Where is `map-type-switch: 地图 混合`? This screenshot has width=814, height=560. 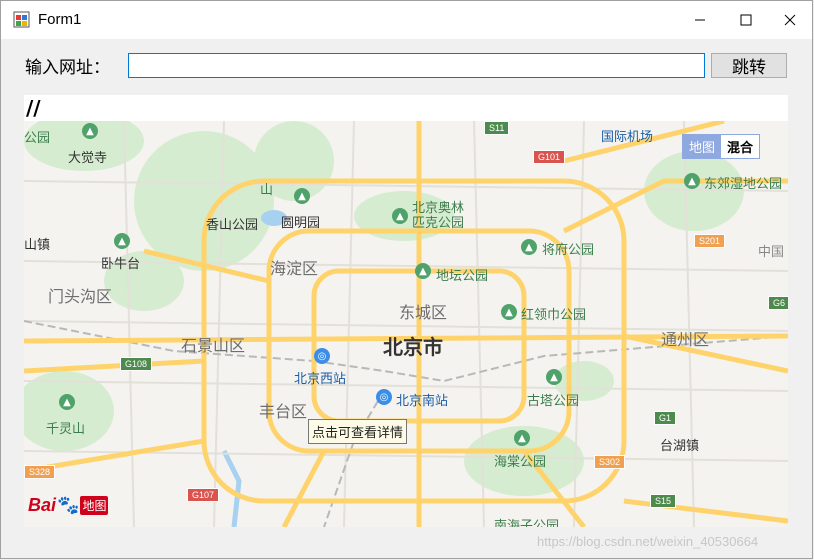 map-type-switch: 地图 混合 is located at coordinates (721, 146).